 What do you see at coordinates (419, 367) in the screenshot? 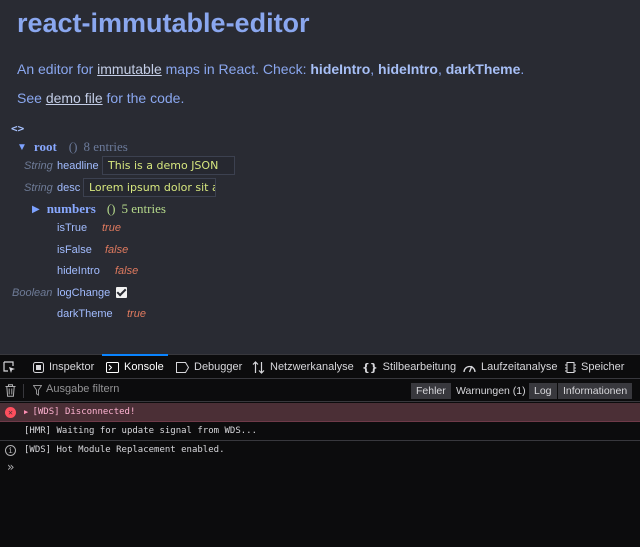
I see `tab-label: Stilbearbeitung` at bounding box center [419, 367].